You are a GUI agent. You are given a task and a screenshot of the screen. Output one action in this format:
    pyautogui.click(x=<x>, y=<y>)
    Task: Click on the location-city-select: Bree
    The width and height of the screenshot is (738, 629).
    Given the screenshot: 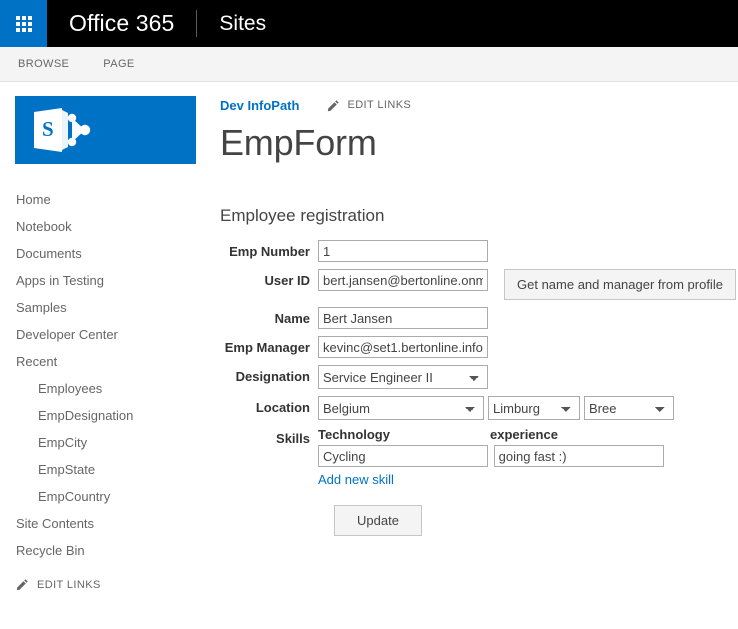 What is the action you would take?
    pyautogui.click(x=629, y=408)
    